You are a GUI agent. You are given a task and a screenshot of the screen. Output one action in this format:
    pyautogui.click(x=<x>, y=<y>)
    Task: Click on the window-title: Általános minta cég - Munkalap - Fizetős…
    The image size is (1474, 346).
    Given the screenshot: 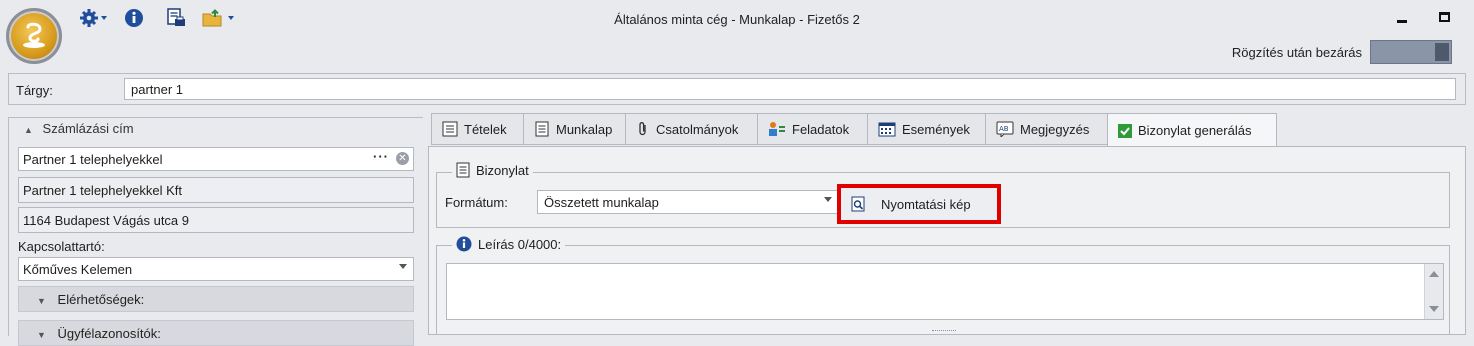 What is the action you would take?
    pyautogui.click(x=737, y=19)
    